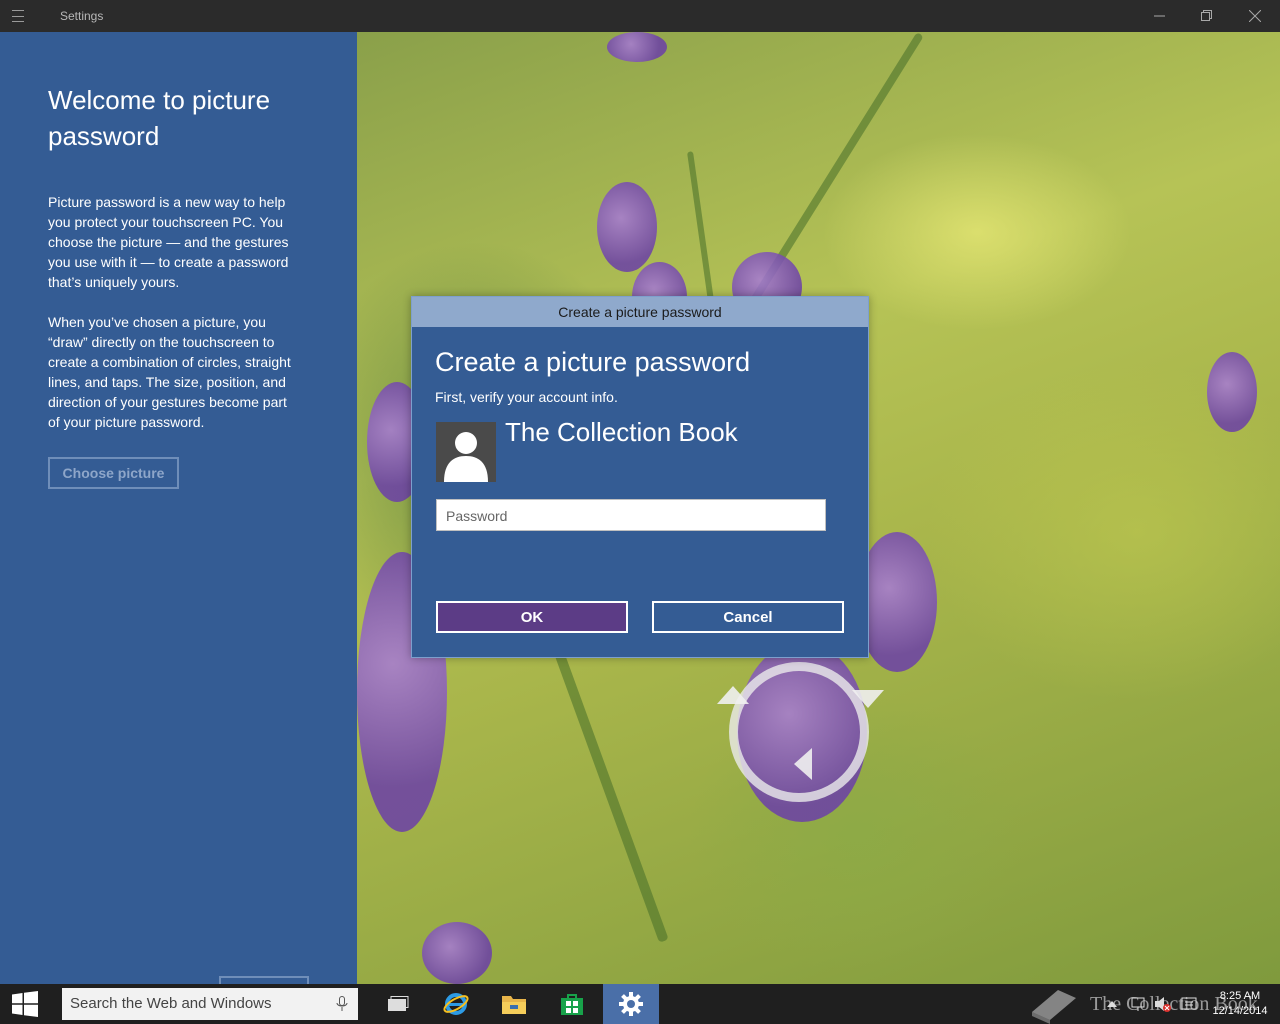  I want to click on book-logo-icon, so click(1054, 1007).